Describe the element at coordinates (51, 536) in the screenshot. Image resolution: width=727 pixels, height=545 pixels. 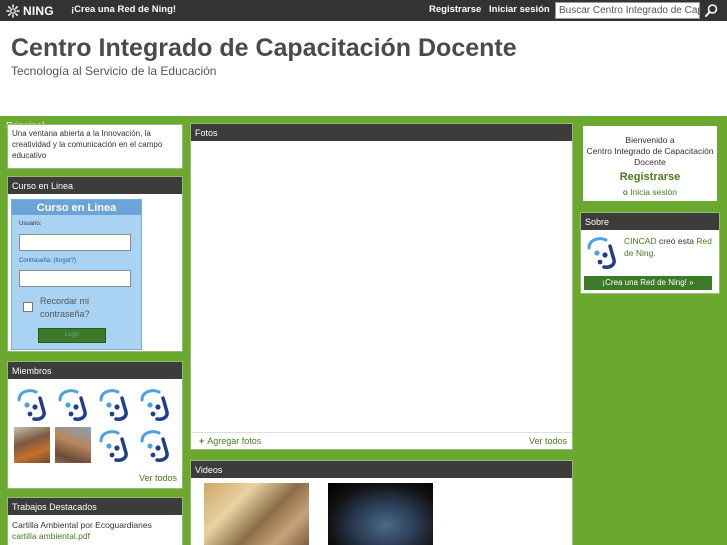
I see `trabajo-file-link: cartilla ambiental.pdf` at that location.